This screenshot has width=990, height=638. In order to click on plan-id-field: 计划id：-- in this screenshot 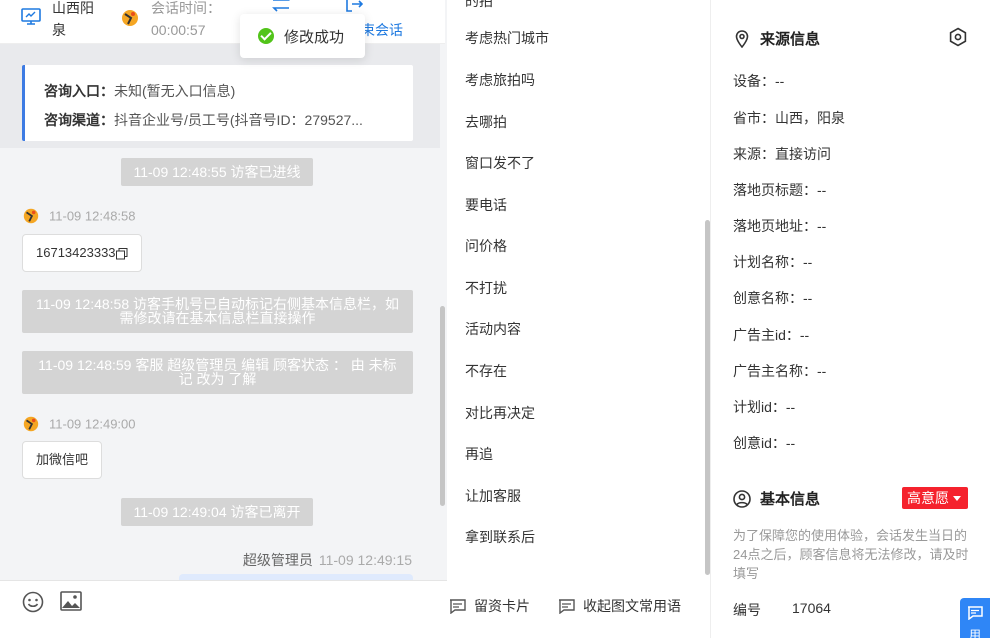, I will do `click(764, 407)`.